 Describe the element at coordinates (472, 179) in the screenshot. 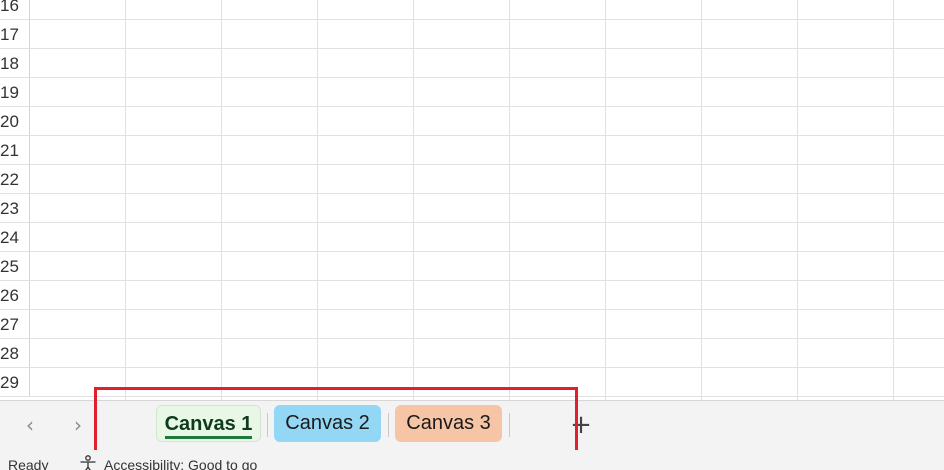

I see `grid-row: 22` at that location.